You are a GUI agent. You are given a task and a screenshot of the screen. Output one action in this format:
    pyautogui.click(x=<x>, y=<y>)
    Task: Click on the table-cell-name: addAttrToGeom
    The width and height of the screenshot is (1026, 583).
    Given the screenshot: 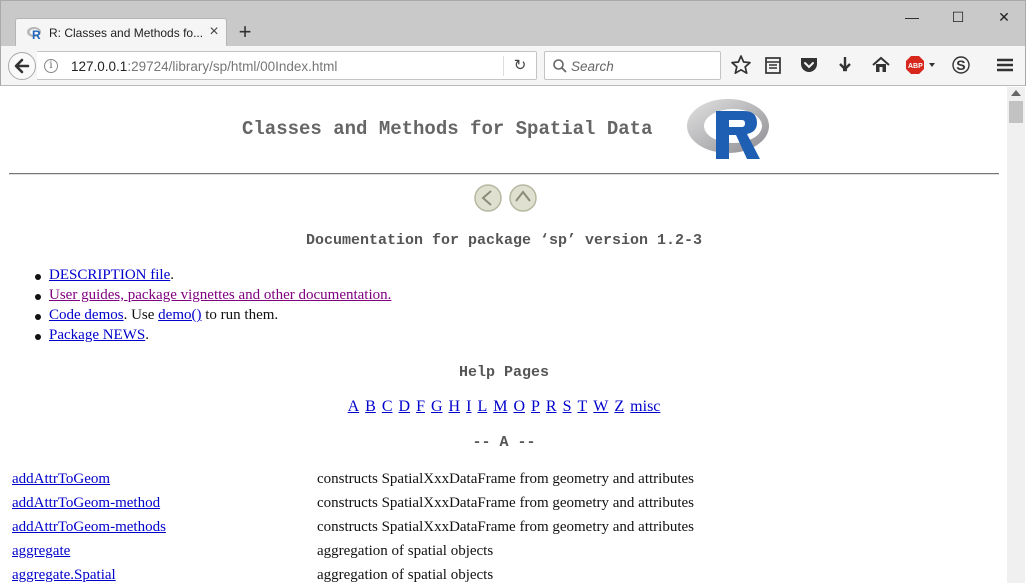 What is the action you would take?
    pyautogui.click(x=161, y=479)
    